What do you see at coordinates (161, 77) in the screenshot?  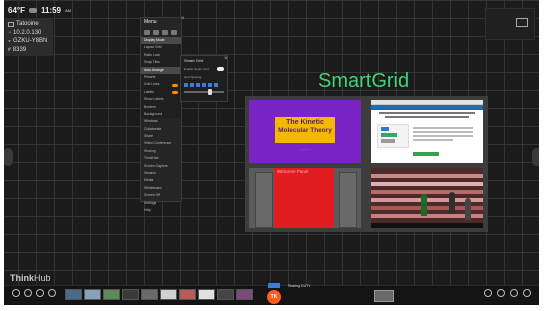 I see `menu-item: Presets` at bounding box center [161, 77].